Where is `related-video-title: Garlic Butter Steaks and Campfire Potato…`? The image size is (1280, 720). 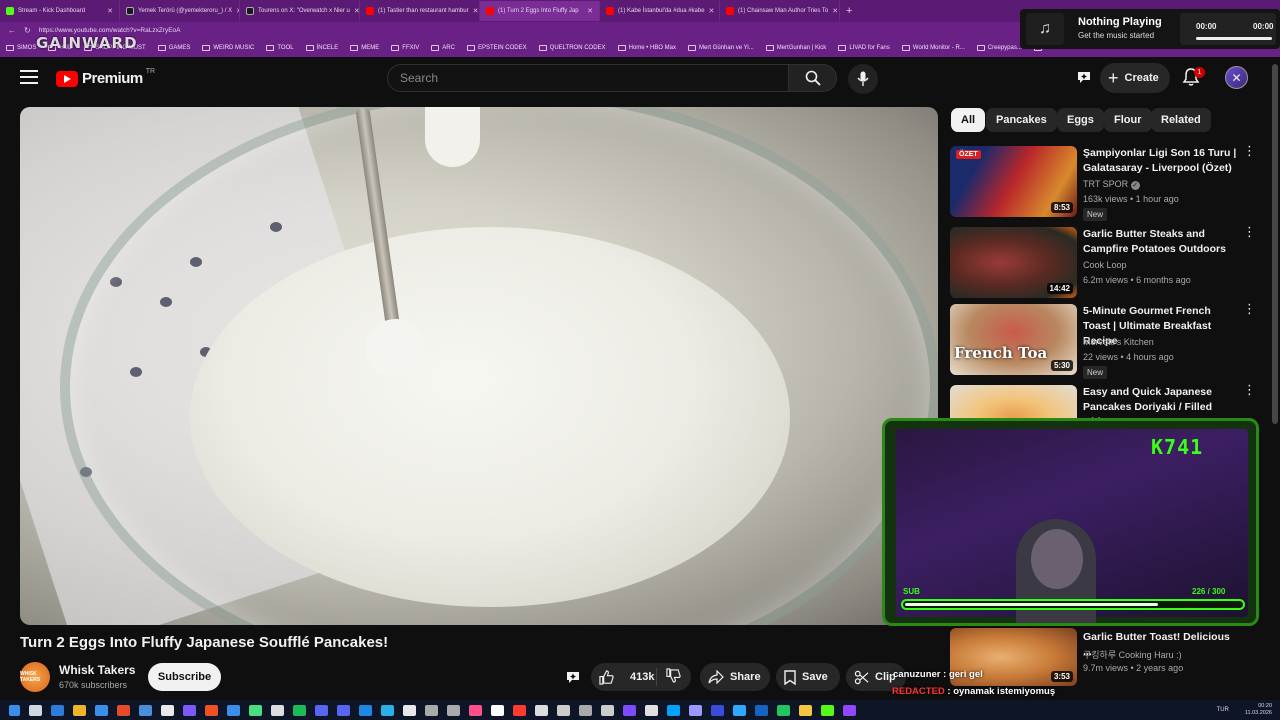
related-video-title: Garlic Butter Steaks and Campfire Potato… is located at coordinates (1160, 242).